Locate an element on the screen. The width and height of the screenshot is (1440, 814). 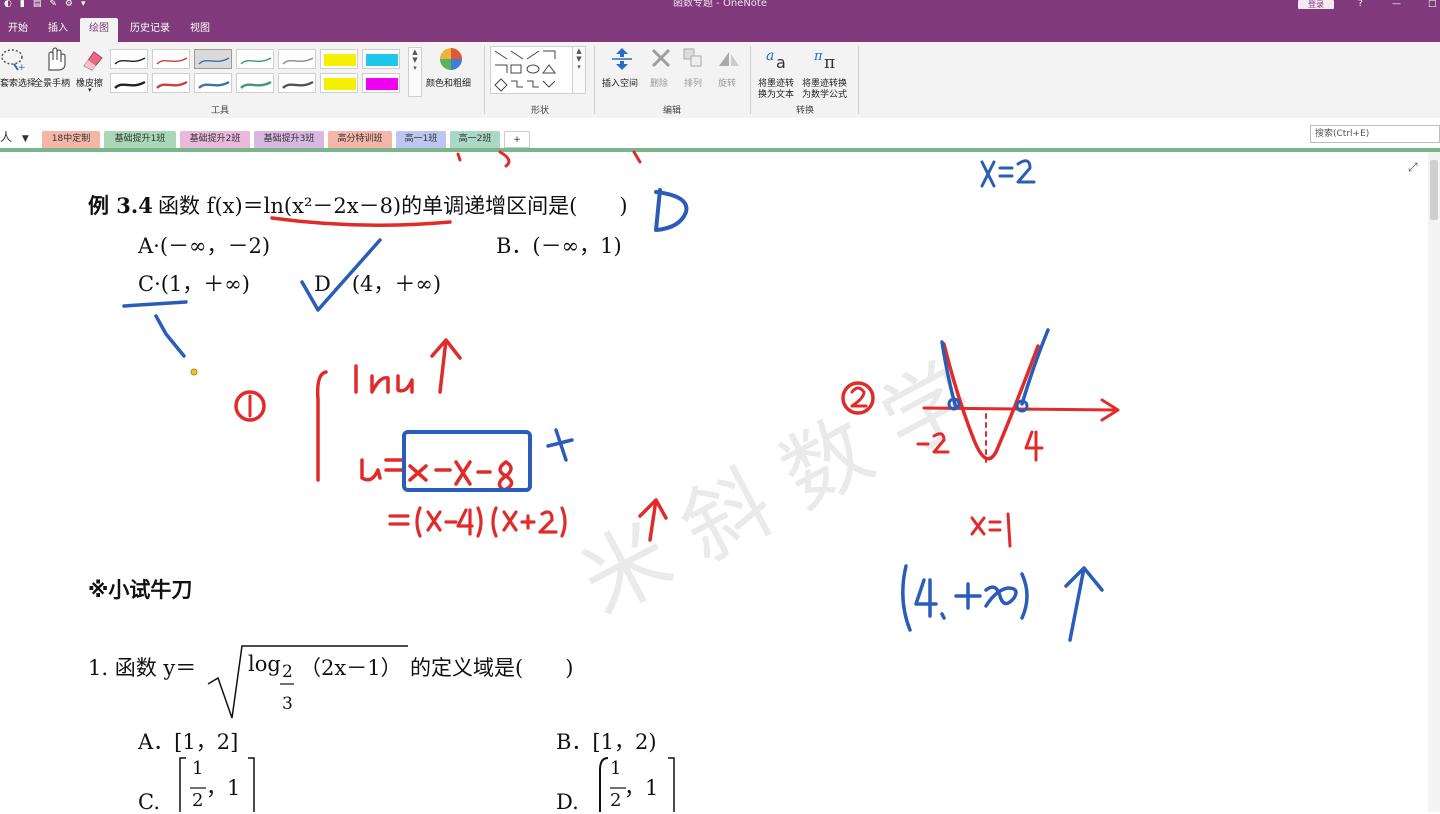
lasso-select-button: + 套索选择 is located at coordinates (18, 68).